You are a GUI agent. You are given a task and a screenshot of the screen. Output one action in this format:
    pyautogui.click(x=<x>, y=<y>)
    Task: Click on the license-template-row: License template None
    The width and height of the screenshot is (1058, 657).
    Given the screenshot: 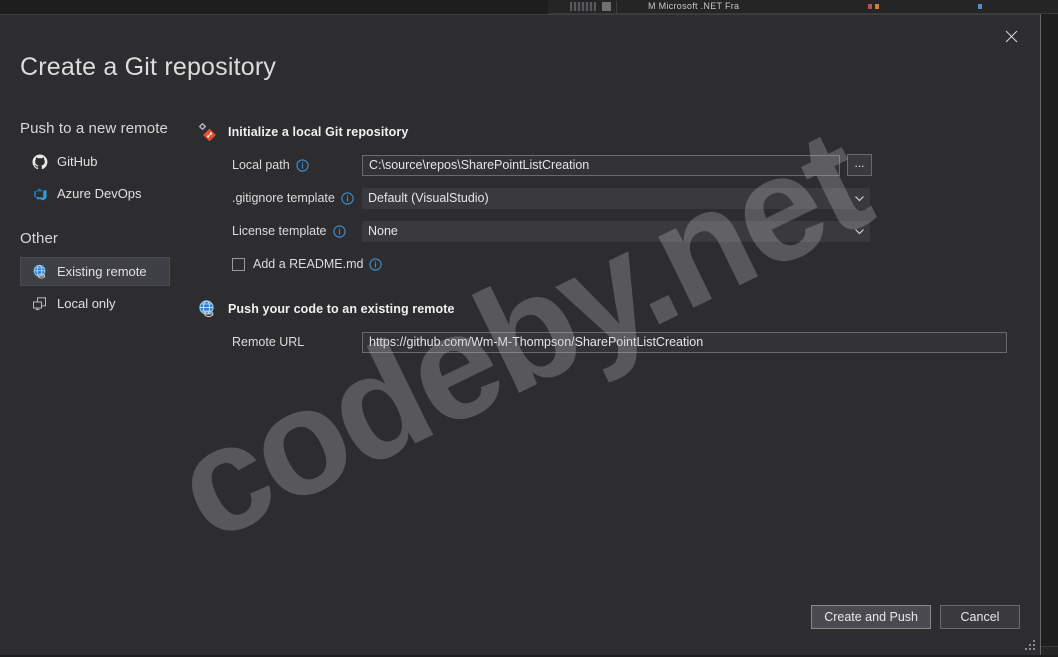 What is the action you would take?
    pyautogui.click(x=608, y=231)
    